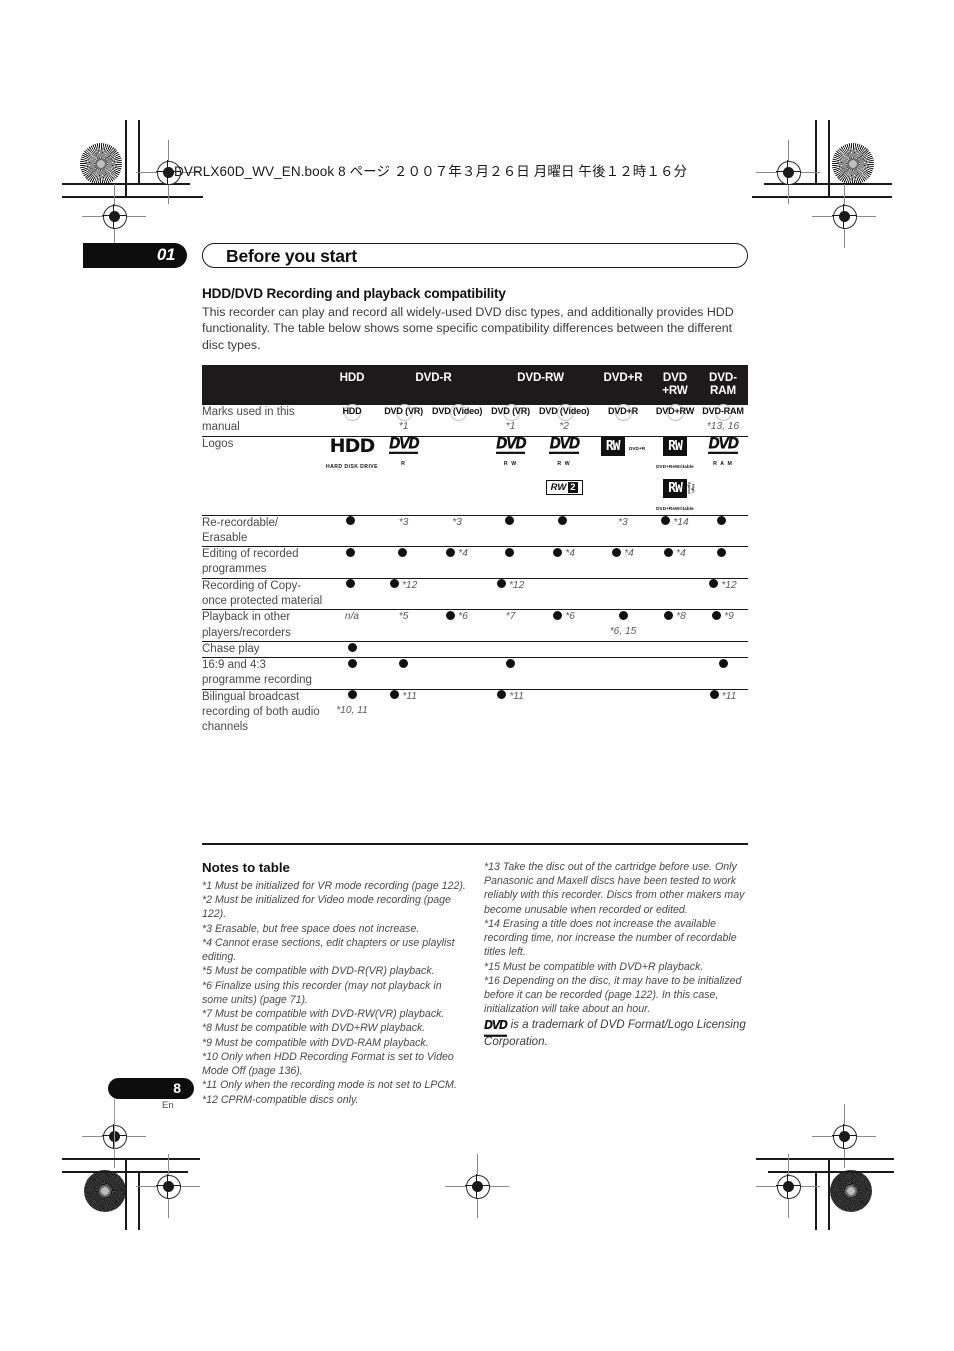 The height and width of the screenshot is (1351, 954). I want to click on cell-note: *12, so click(516, 585).